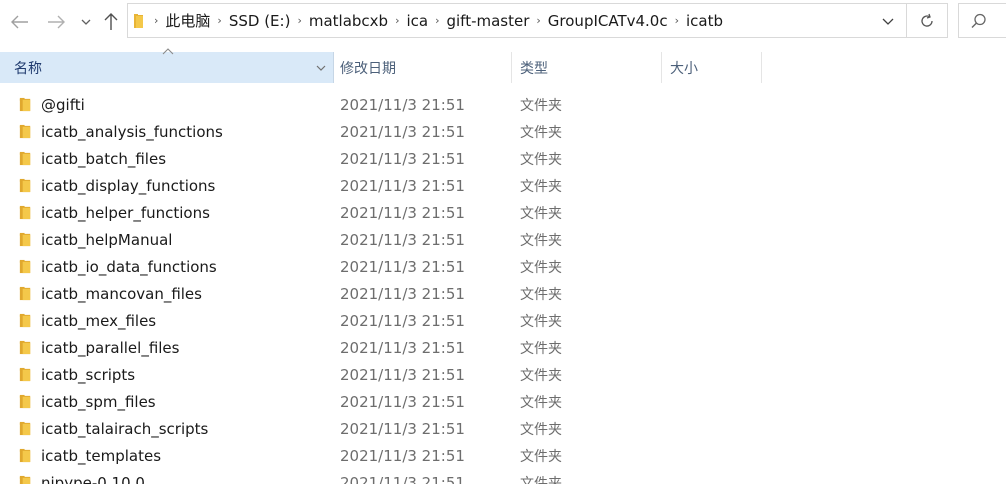 The image size is (1006, 484). Describe the element at coordinates (503, 239) in the screenshot. I see `file-row: icatb_helpManual 2021/11/3 21:51 文件夹` at that location.